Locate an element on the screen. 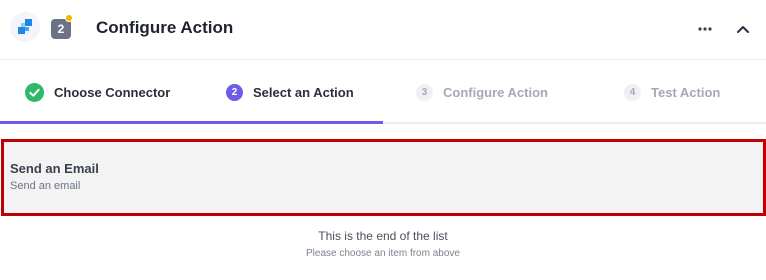 This screenshot has height=280, width=766. tab-choose-connector: Choose Connector is located at coordinates (97, 92).